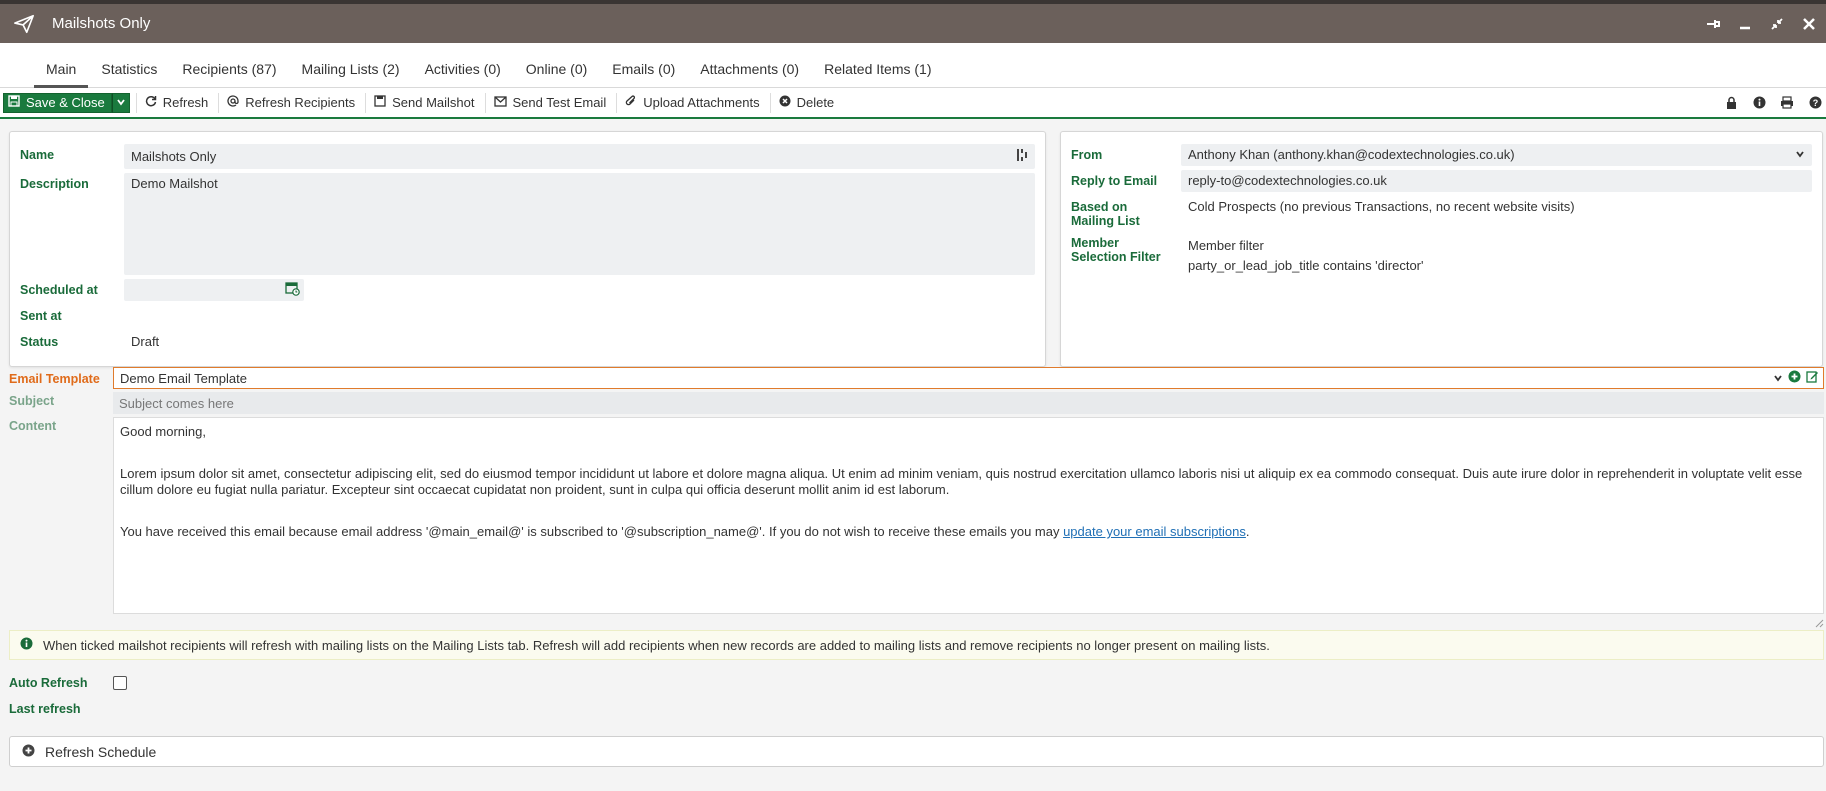  I want to click on from-label: From, so click(1087, 155).